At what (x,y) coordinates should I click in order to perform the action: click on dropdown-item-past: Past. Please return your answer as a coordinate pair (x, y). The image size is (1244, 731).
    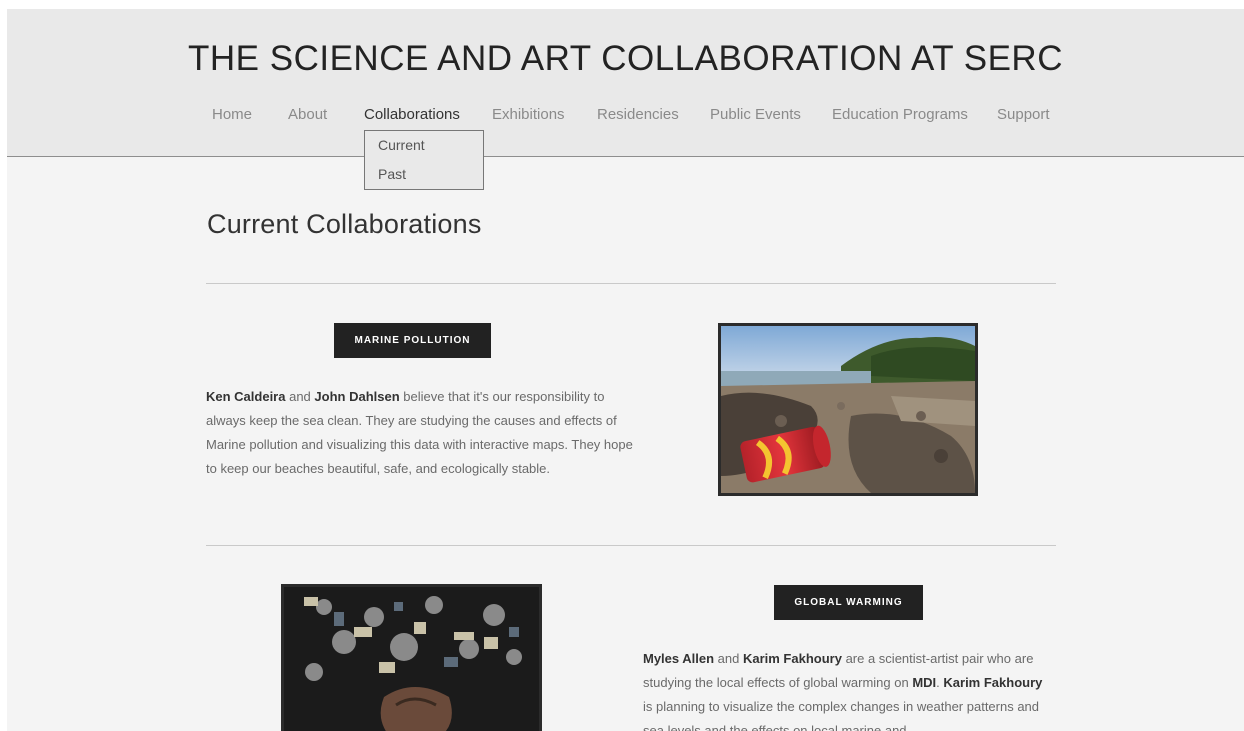
    Looking at the image, I should click on (392, 174).